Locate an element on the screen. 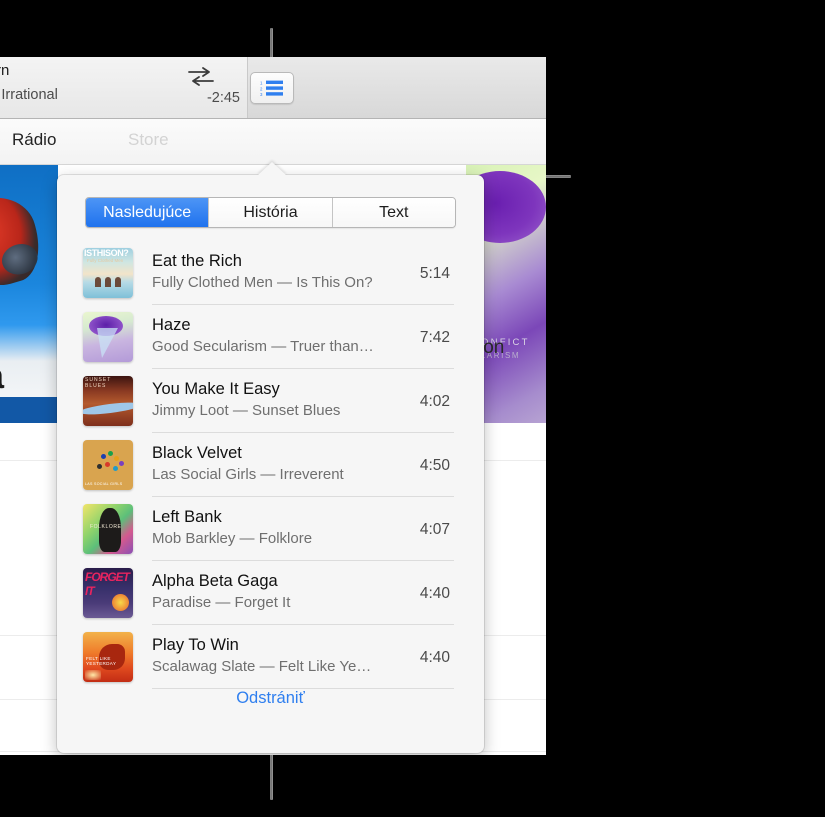 This screenshot has width=825, height=817. artwork-caption: SUNSET BLUES is located at coordinates (98, 383).